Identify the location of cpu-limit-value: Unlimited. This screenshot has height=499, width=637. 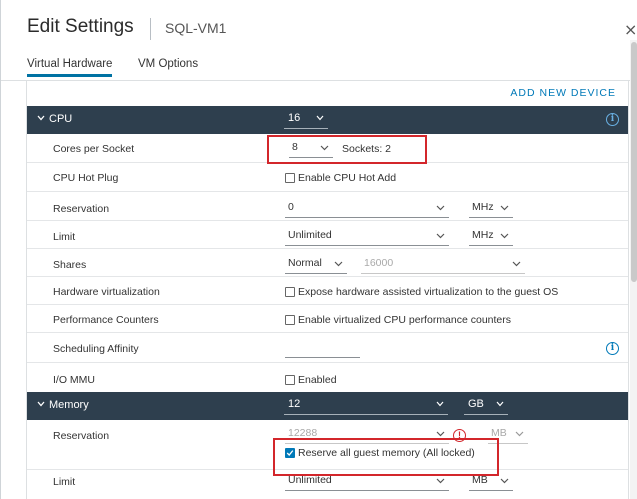
(310, 235).